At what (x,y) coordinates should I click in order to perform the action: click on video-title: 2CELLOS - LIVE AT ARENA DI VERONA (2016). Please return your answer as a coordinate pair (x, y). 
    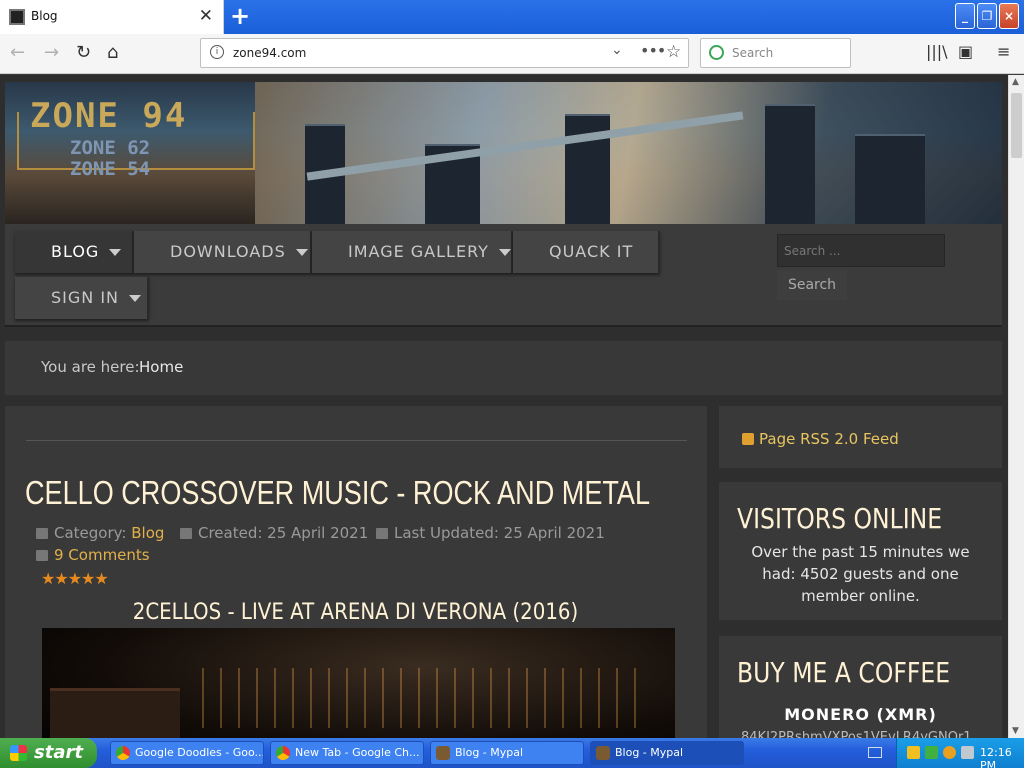
    Looking at the image, I should click on (355, 612).